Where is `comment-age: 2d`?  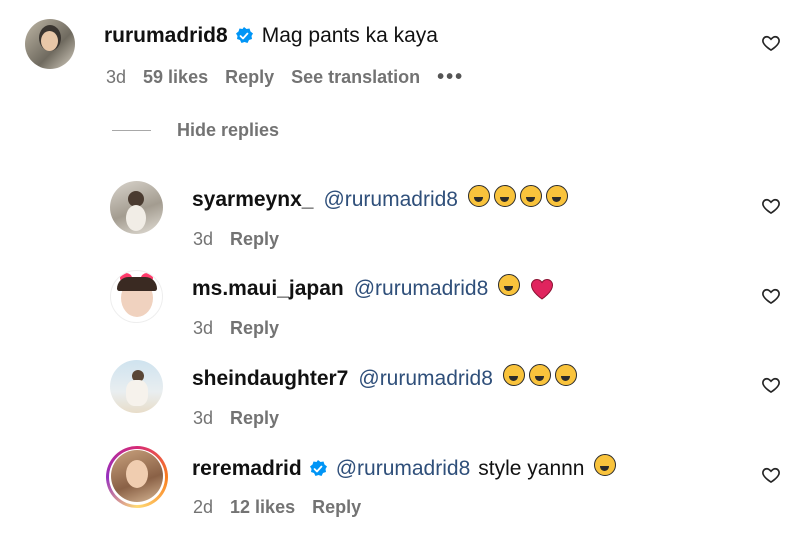
comment-age: 2d is located at coordinates (203, 507).